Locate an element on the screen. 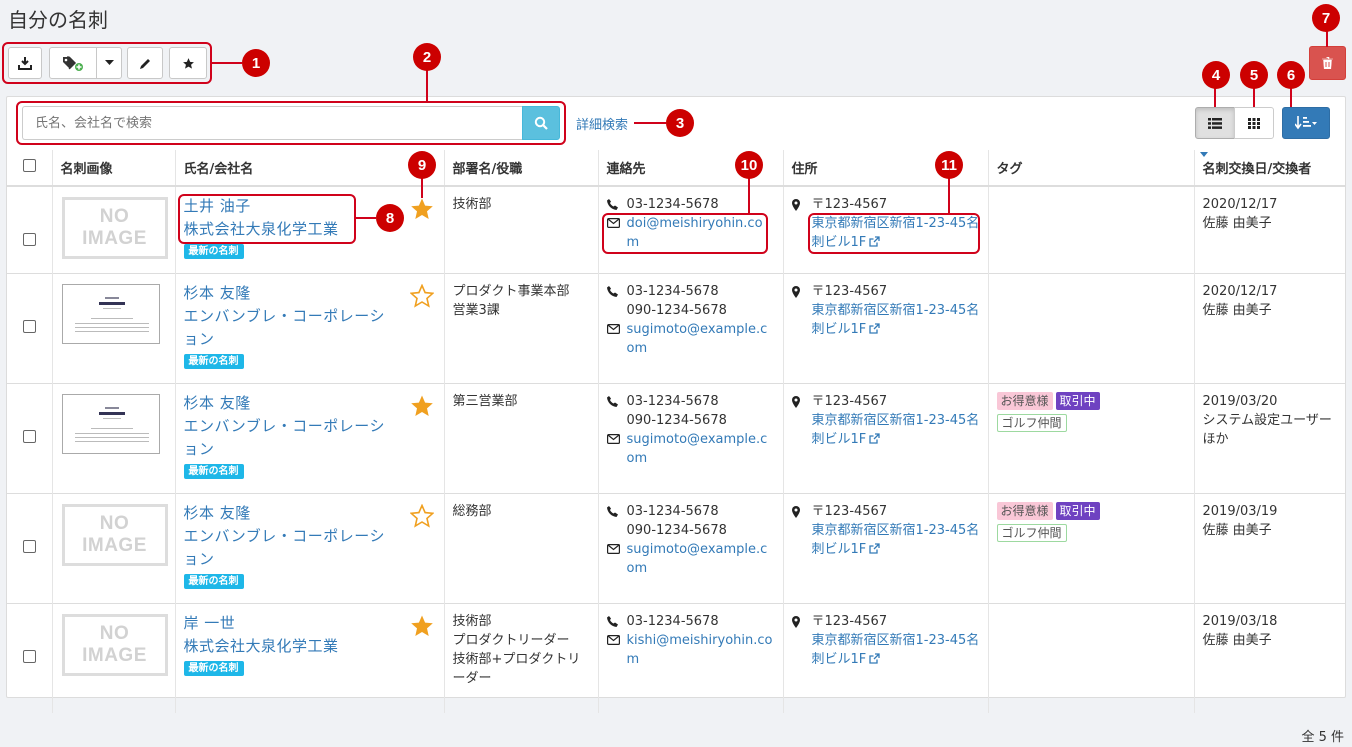 The width and height of the screenshot is (1352, 747). card-image-cell: NO IMAGE is located at coordinates (113, 547).